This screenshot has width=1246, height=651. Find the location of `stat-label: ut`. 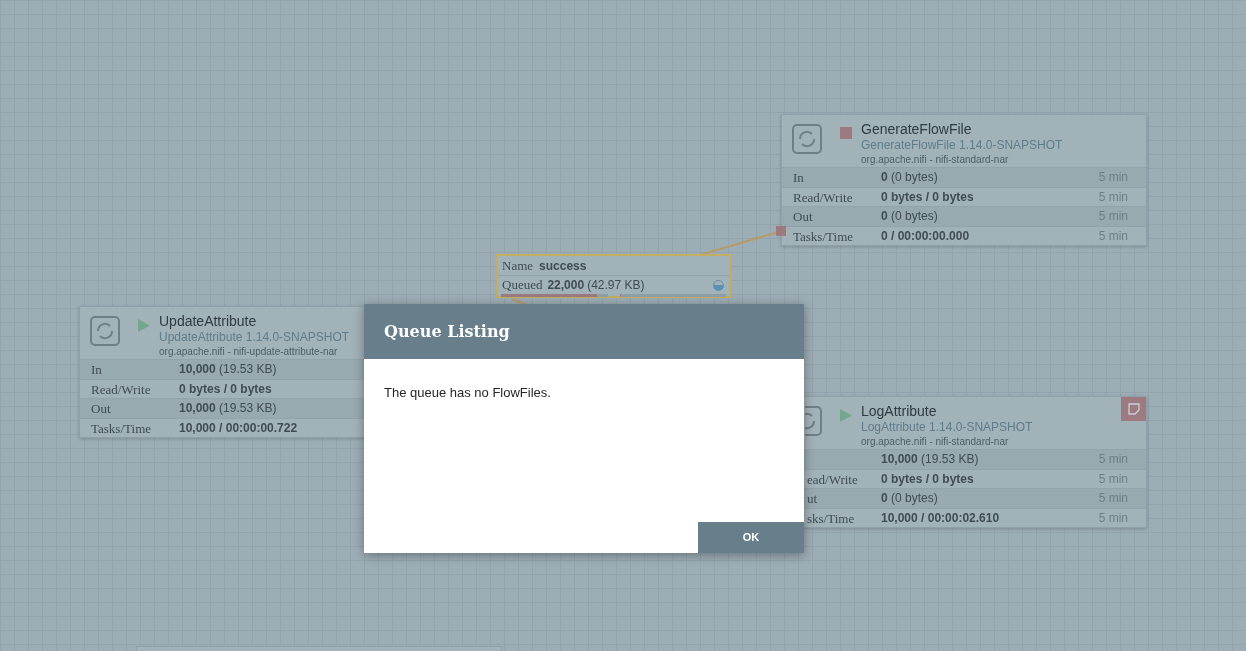

stat-label: ut is located at coordinates (812, 499).